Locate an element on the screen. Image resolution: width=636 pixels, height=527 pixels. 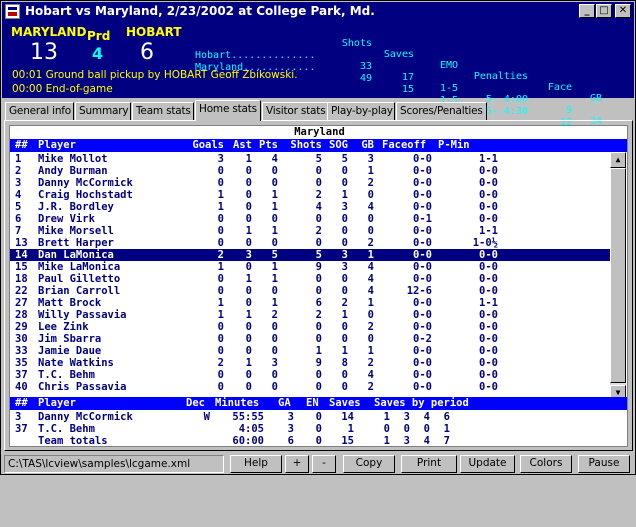
cell-player: Andy Burman is located at coordinates (73, 171).